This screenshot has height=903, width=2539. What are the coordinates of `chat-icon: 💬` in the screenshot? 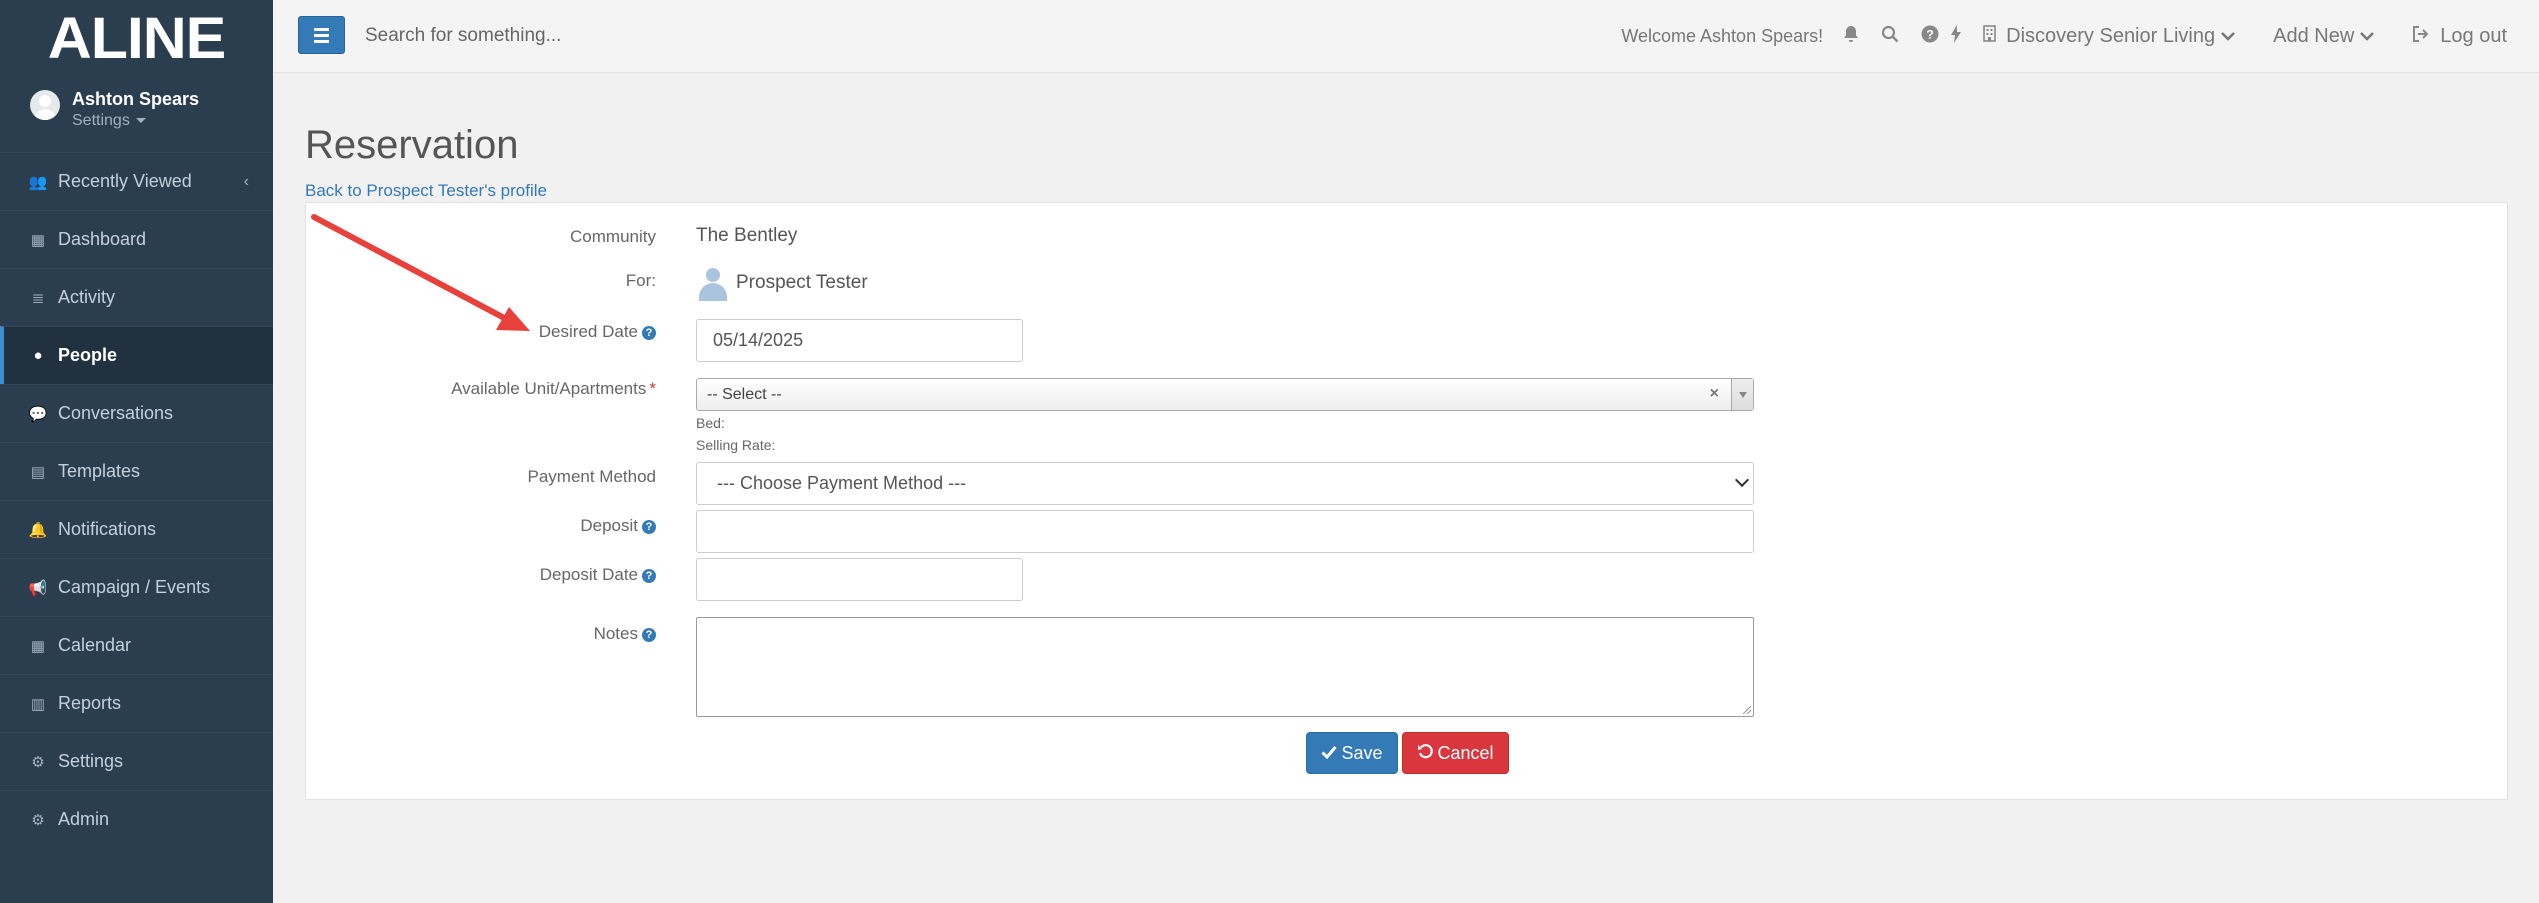 It's located at (38, 414).